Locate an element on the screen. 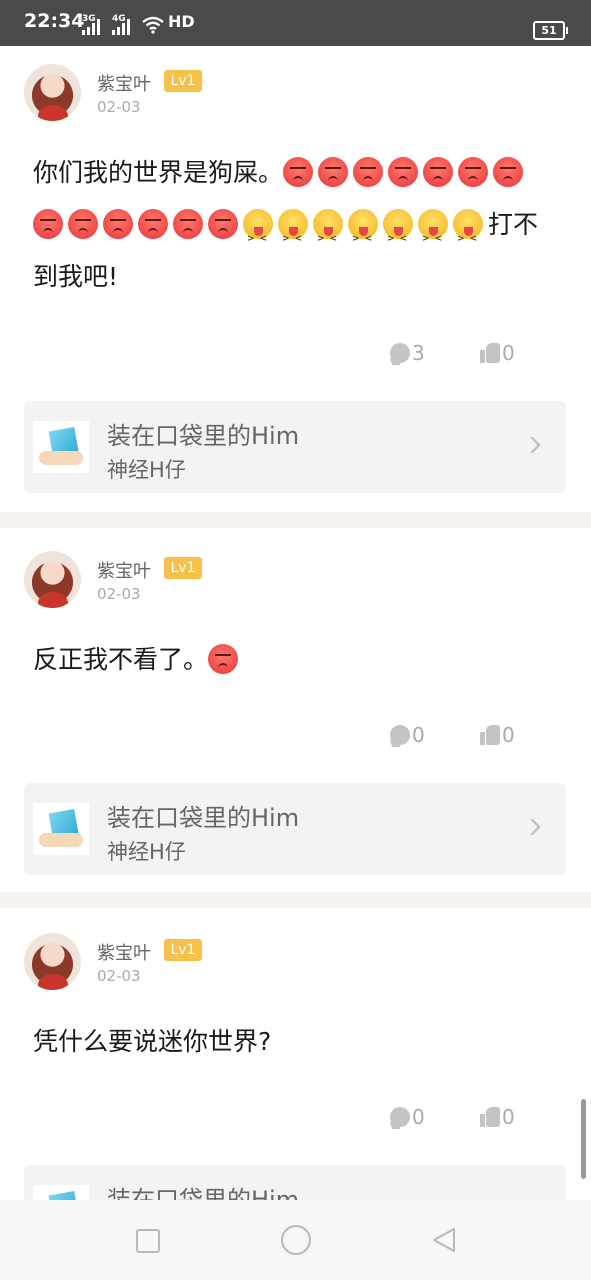 The image size is (591, 1280). scrollbar is located at coordinates (583, 1139).